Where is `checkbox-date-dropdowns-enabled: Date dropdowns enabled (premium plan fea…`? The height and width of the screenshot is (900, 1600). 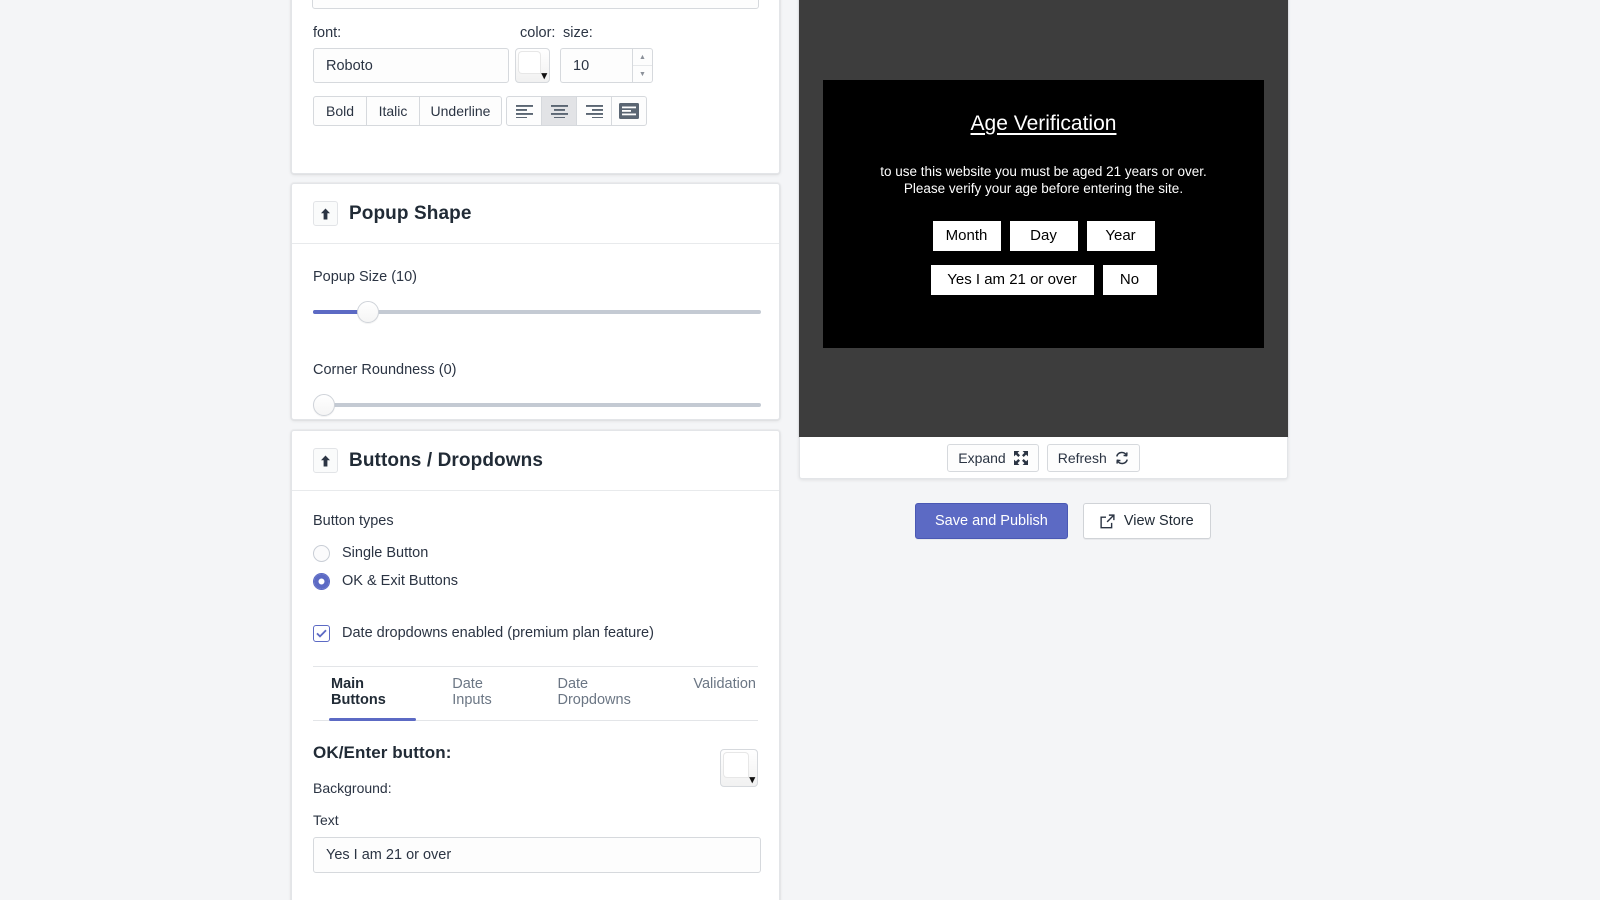 checkbox-date-dropdowns-enabled: Date dropdowns enabled (premium plan fea… is located at coordinates (535, 633).